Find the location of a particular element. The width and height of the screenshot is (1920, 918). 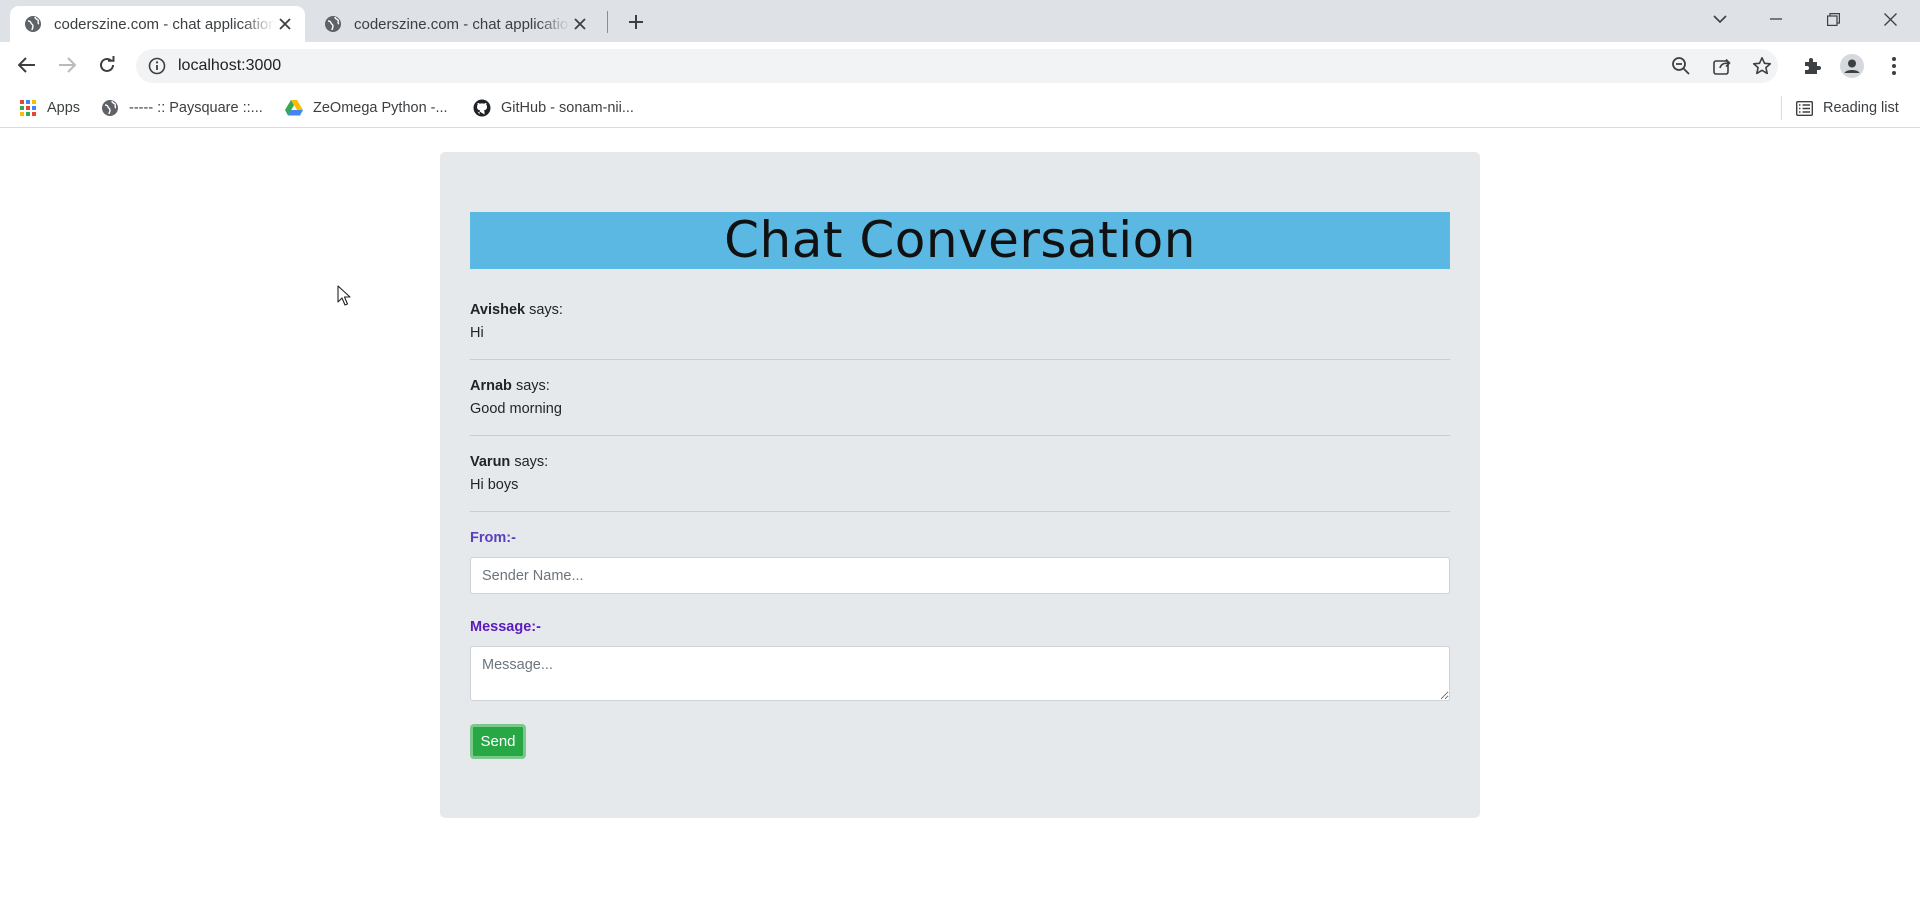

reload-icon is located at coordinates (107, 64).